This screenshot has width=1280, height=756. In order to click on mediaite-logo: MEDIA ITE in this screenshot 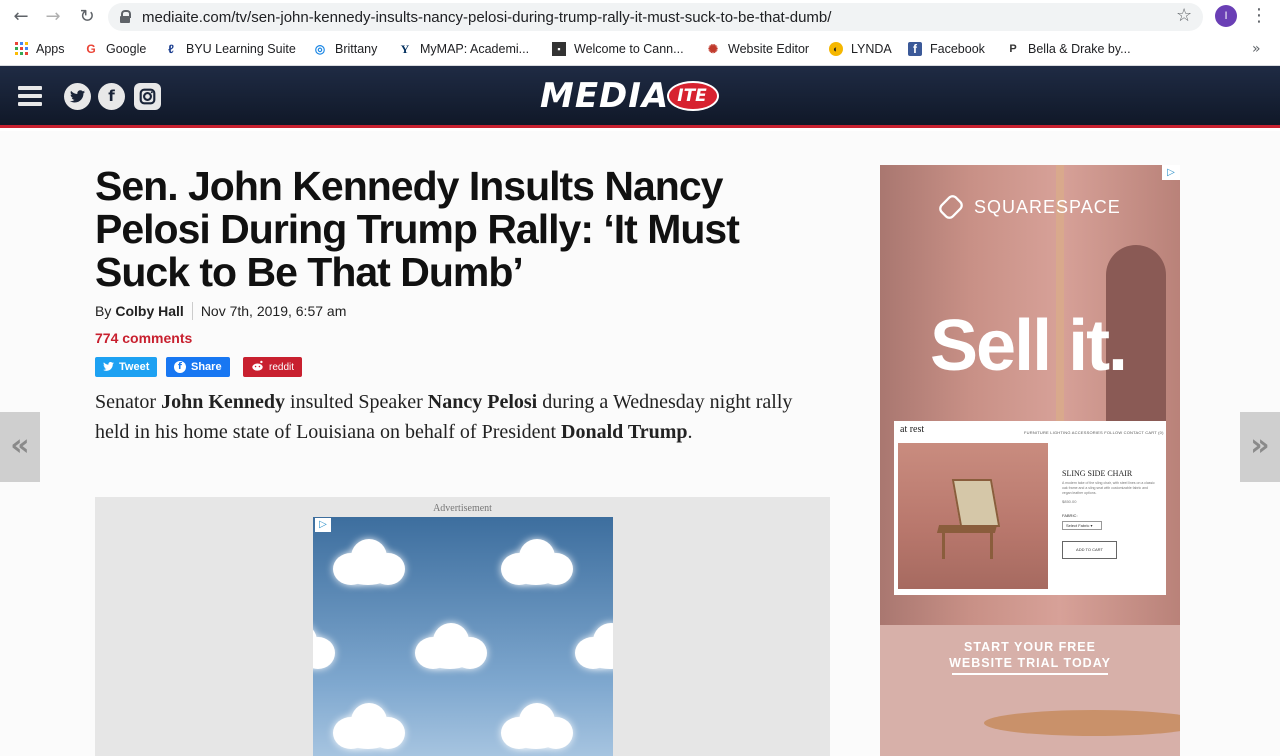, I will do `click(629, 96)`.